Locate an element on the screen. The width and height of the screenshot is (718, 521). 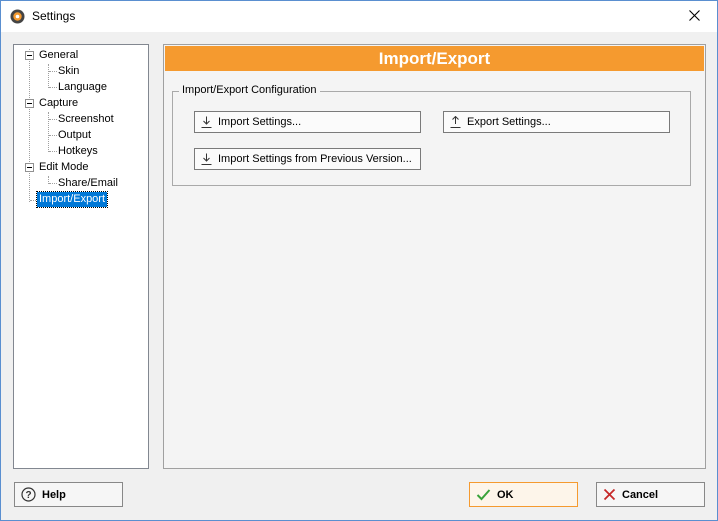
tree-item-edit-mode: Edit Mode is located at coordinates (64, 167).